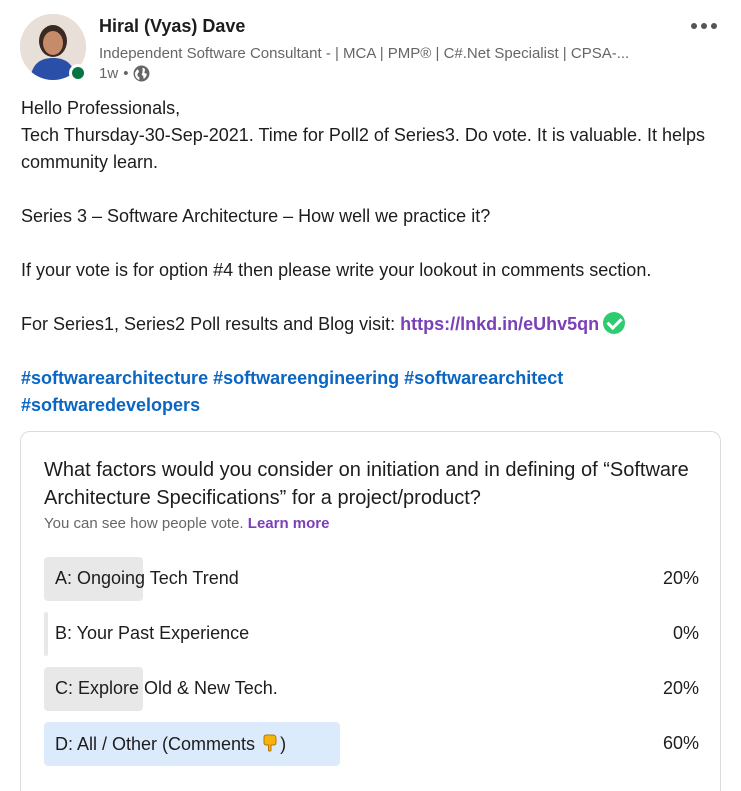  I want to click on poll-option-b: B: Your Past Experience 0%, so click(371, 634).